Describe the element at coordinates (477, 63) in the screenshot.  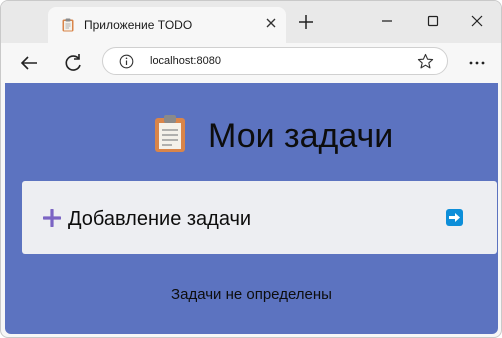
I see `more-icon` at that location.